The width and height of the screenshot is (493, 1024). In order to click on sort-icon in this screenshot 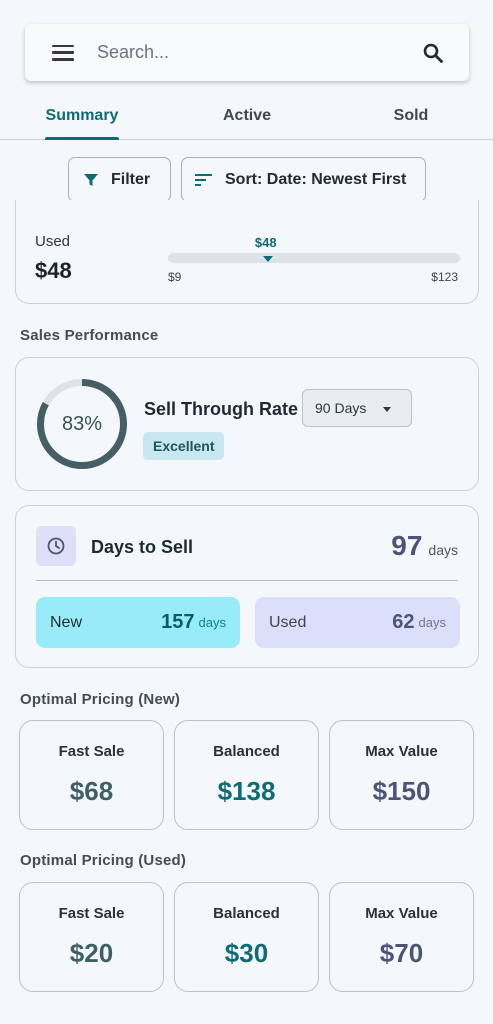, I will do `click(203, 179)`.